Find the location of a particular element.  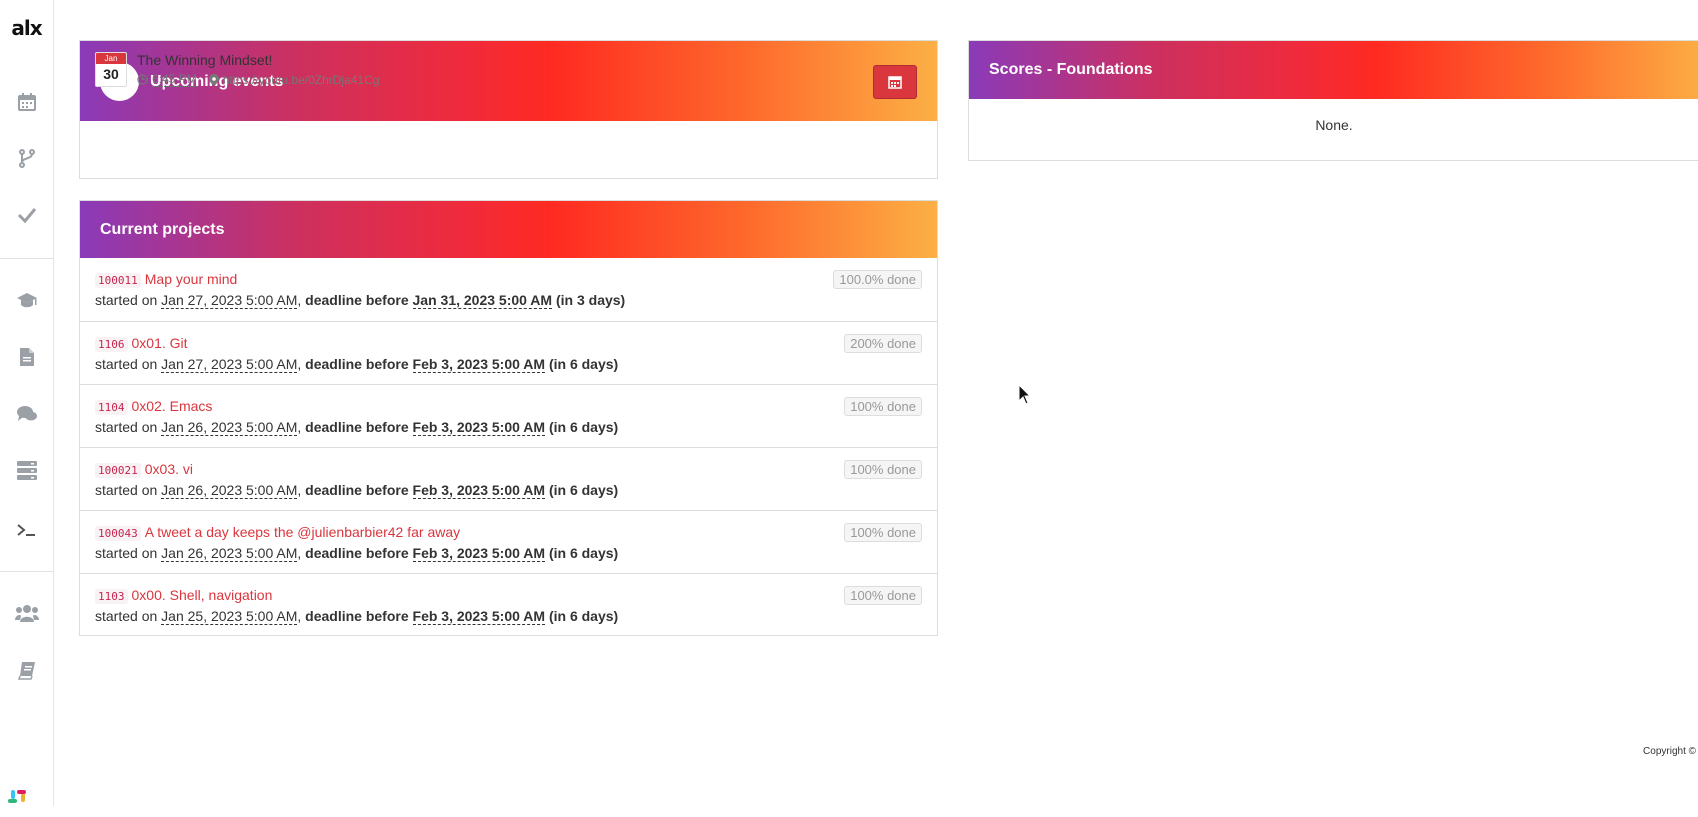

project-title-link: 0x00. Shell, navigation is located at coordinates (202, 595).